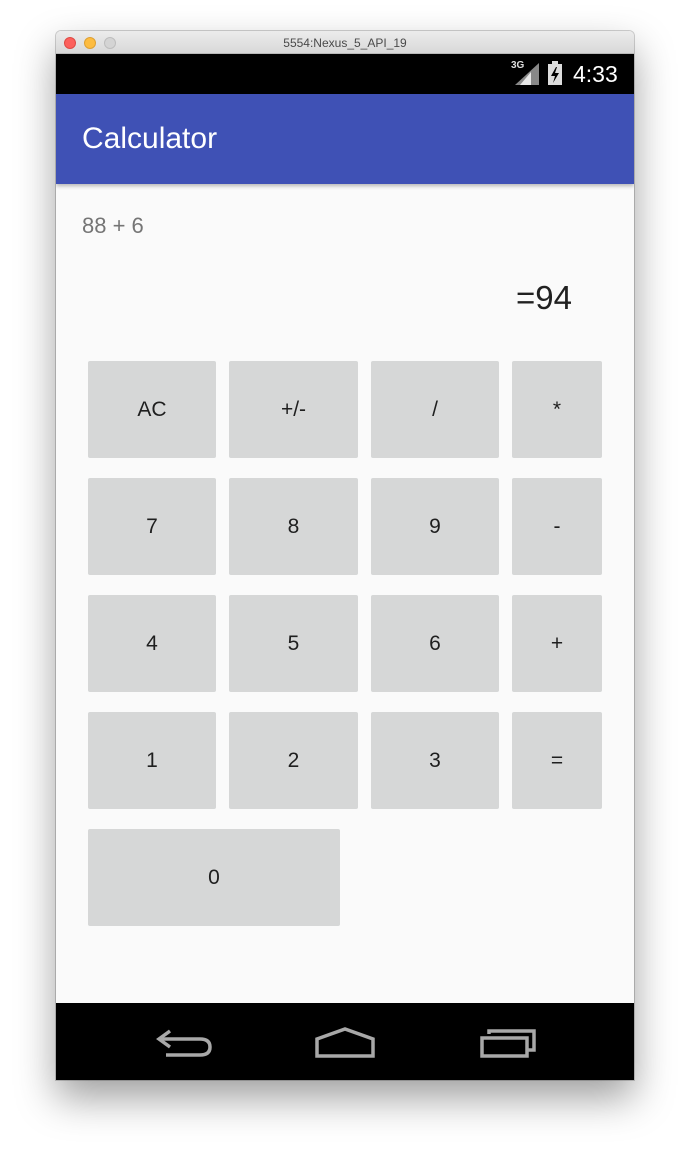  Describe the element at coordinates (152, 643) in the screenshot. I see `digit-4-button: 4` at that location.